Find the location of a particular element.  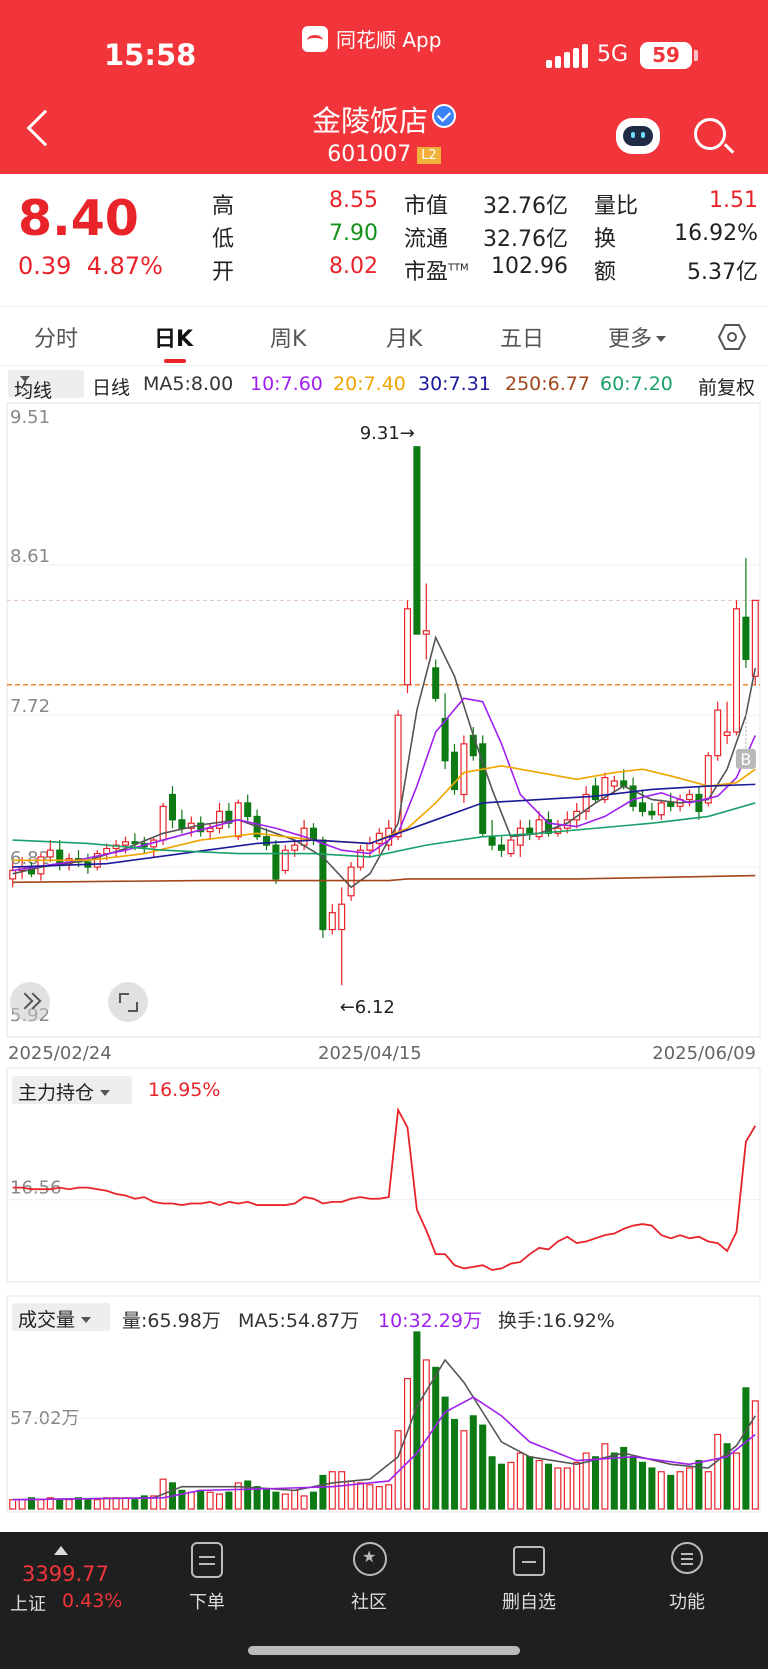

adjust-mode: 前复权 is located at coordinates (726, 386).